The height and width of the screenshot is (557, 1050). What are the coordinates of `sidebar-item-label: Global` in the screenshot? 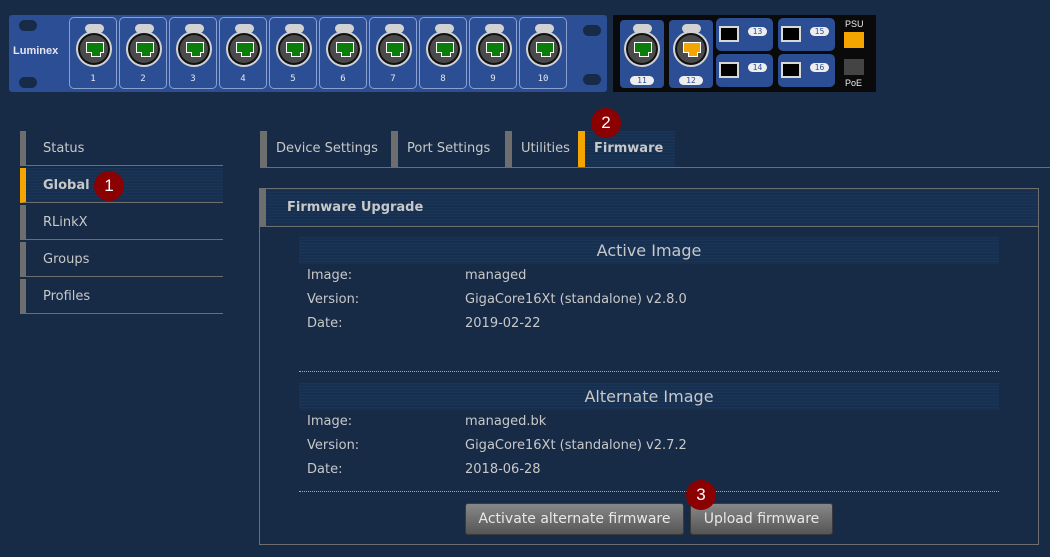 It's located at (66, 185).